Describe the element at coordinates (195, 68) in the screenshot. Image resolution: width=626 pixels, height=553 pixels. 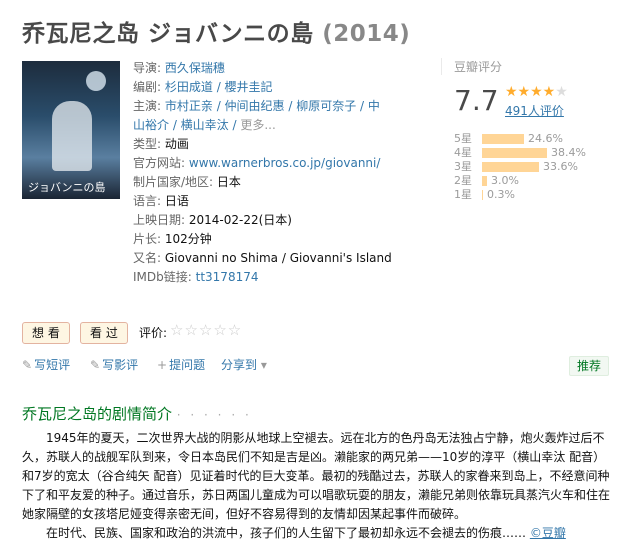
I see `director-link: 西久保瑞穗` at that location.